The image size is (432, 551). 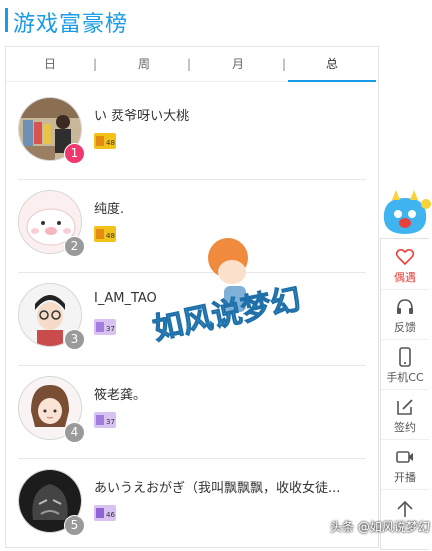 What do you see at coordinates (50, 64) in the screenshot?
I see `tab-day: 日` at bounding box center [50, 64].